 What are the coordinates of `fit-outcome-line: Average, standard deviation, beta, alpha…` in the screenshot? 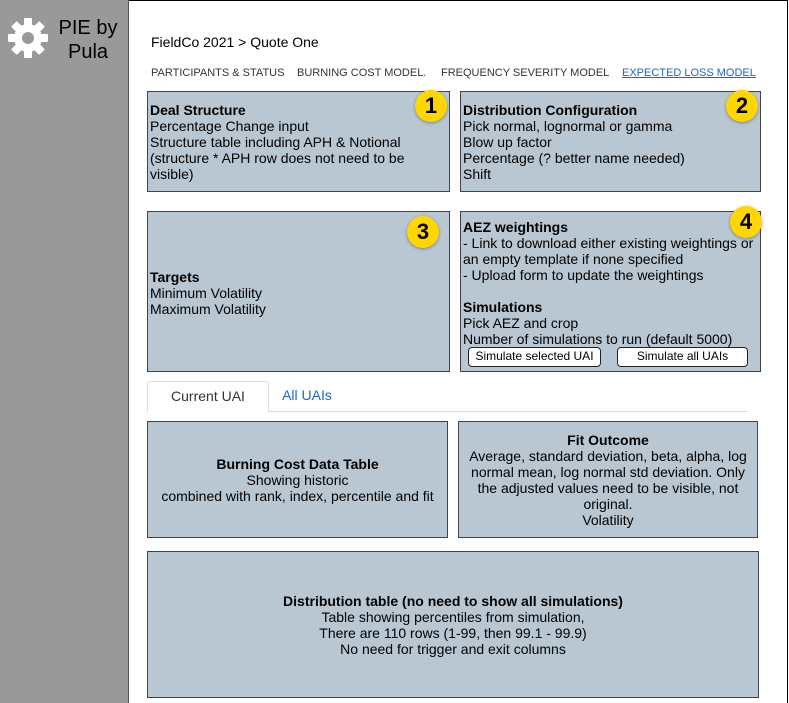 It's located at (608, 480).